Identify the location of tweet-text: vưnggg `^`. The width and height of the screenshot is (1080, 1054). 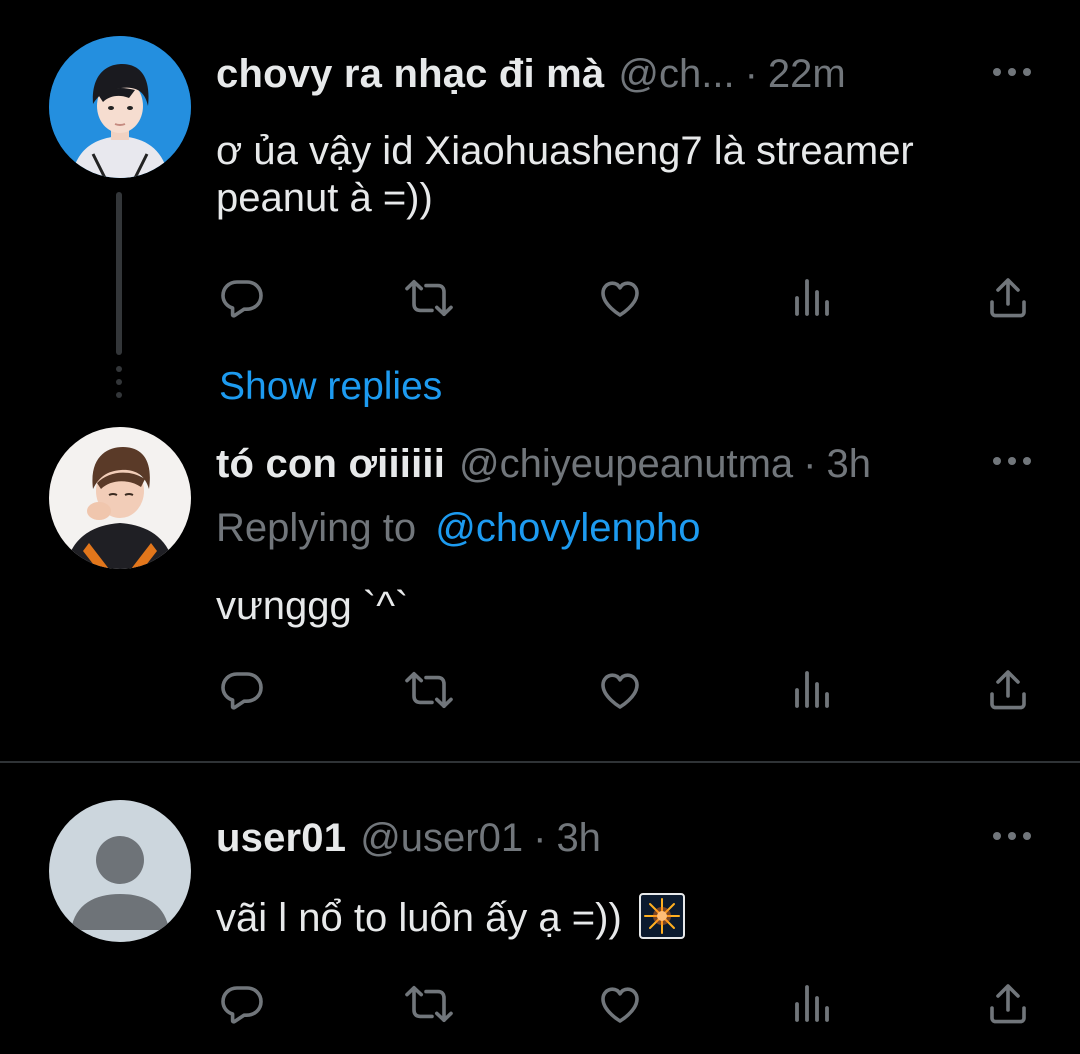
(626, 606).